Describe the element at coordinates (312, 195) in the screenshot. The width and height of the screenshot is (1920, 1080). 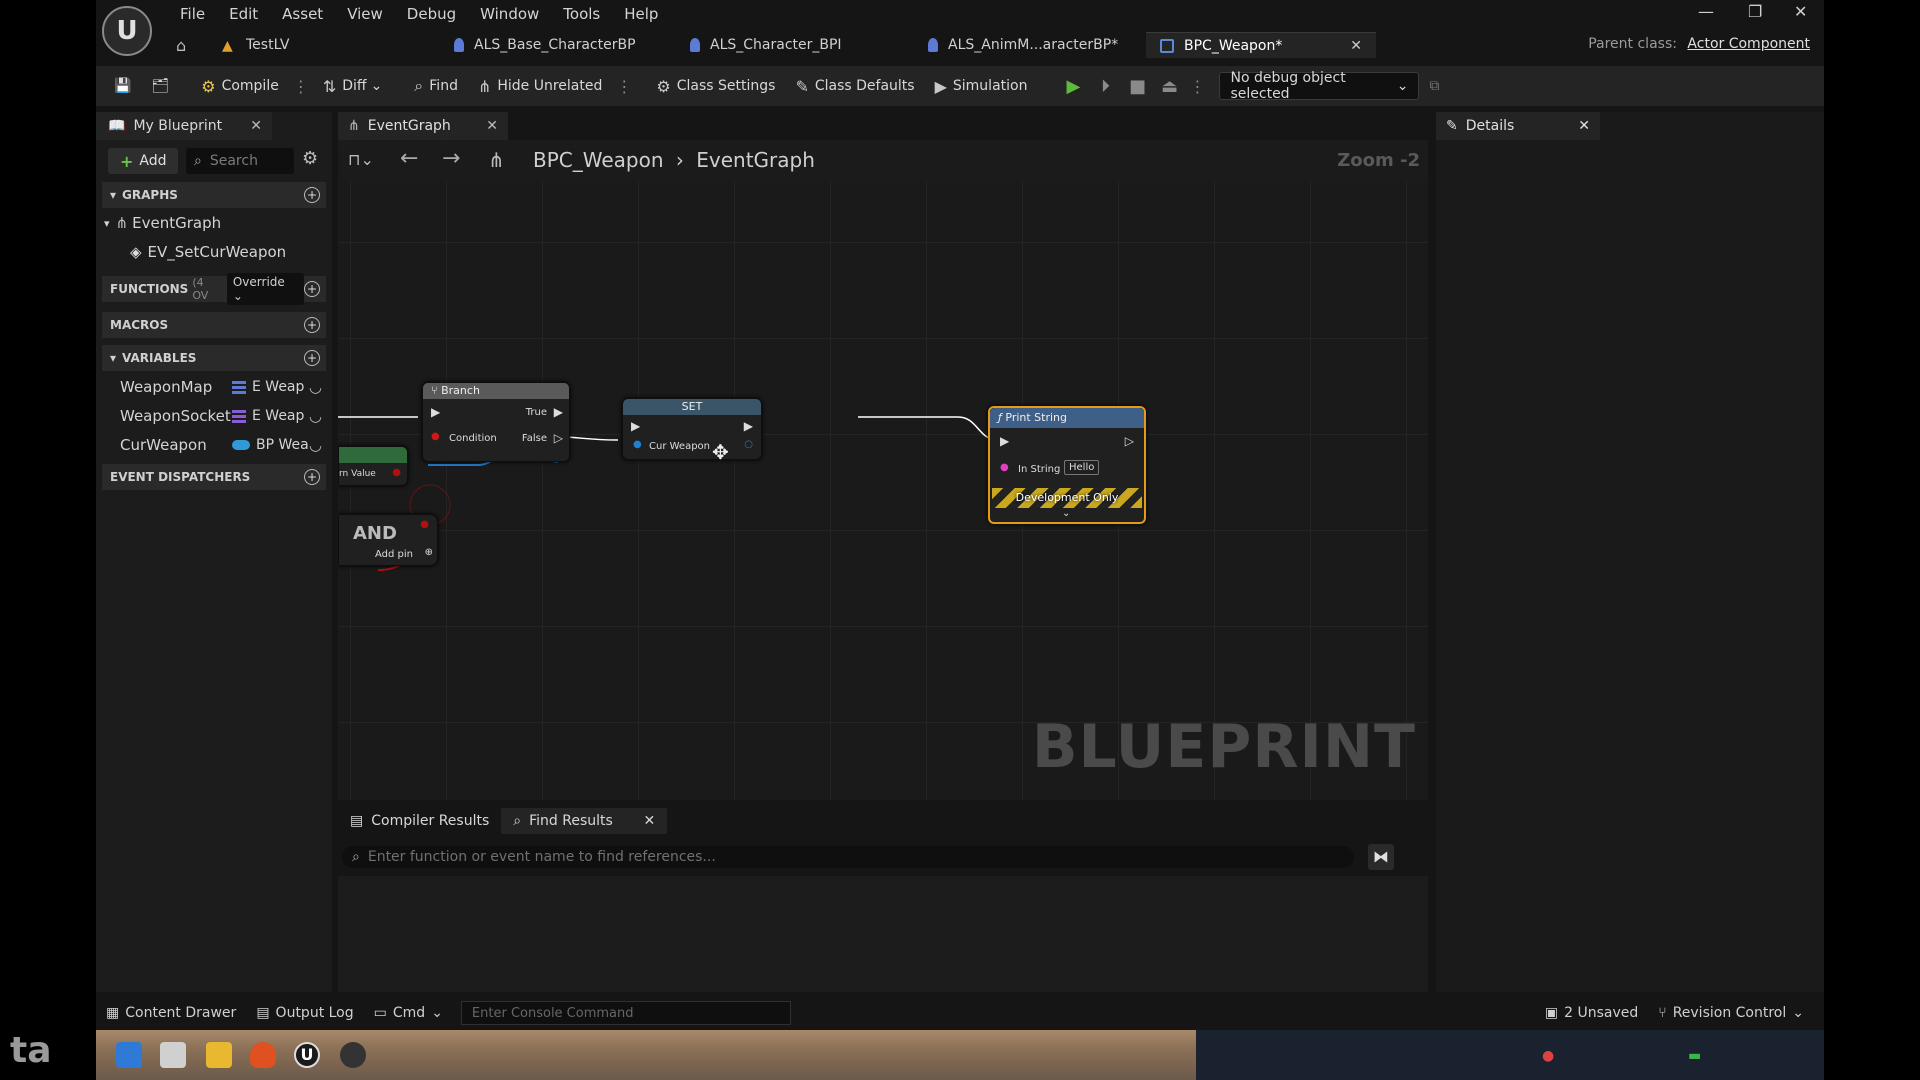
I see `add-graph-icon: +` at that location.